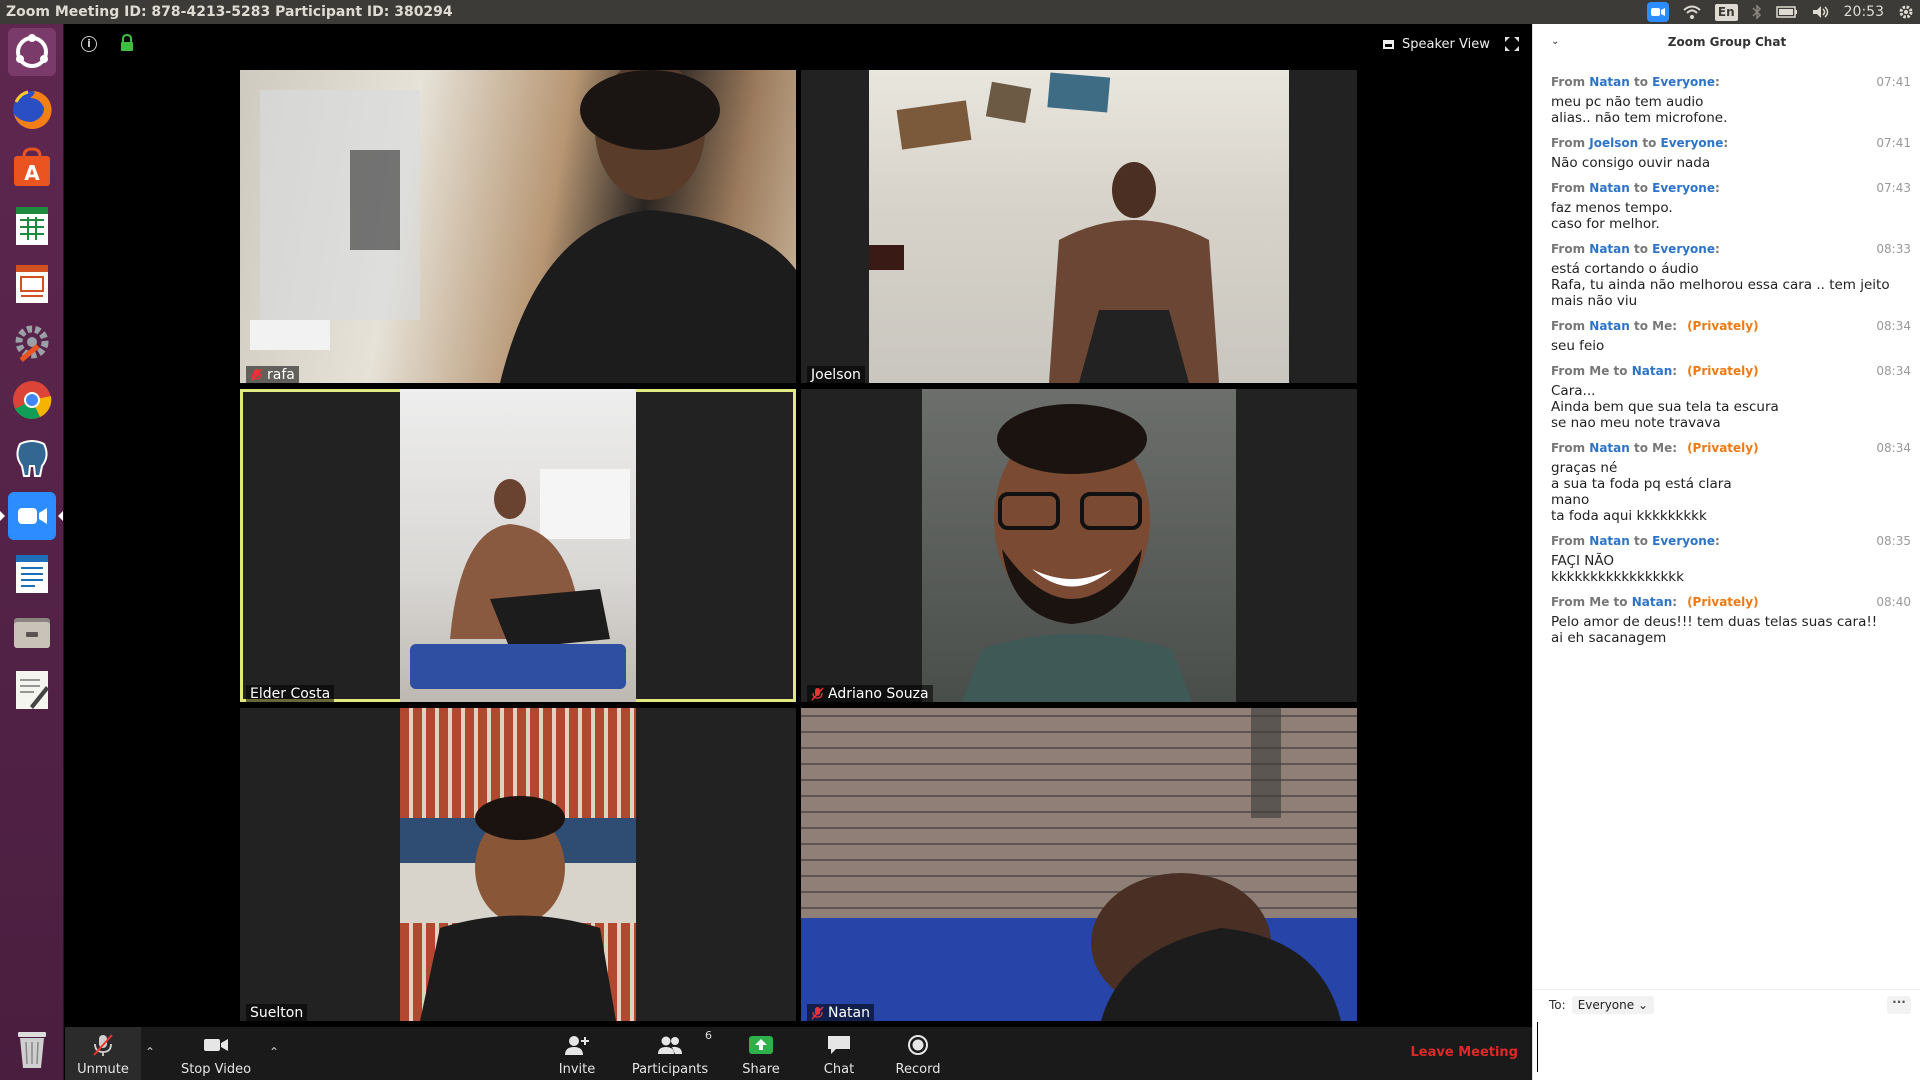 Image resolution: width=1920 pixels, height=1080 pixels. Describe the element at coordinates (577, 1045) in the screenshot. I see `add-user-icon` at that location.